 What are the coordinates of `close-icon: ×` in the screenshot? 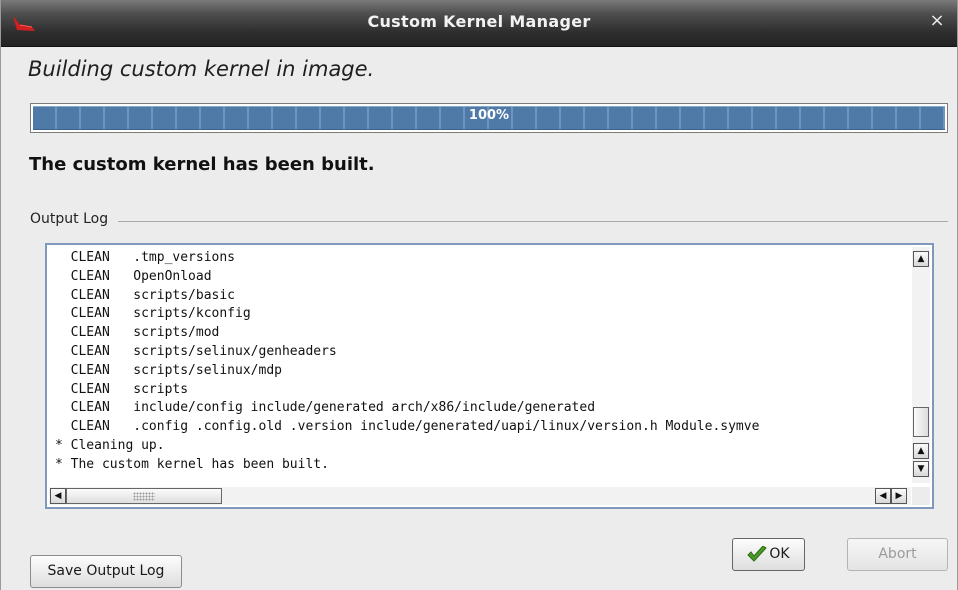 It's located at (937, 21).